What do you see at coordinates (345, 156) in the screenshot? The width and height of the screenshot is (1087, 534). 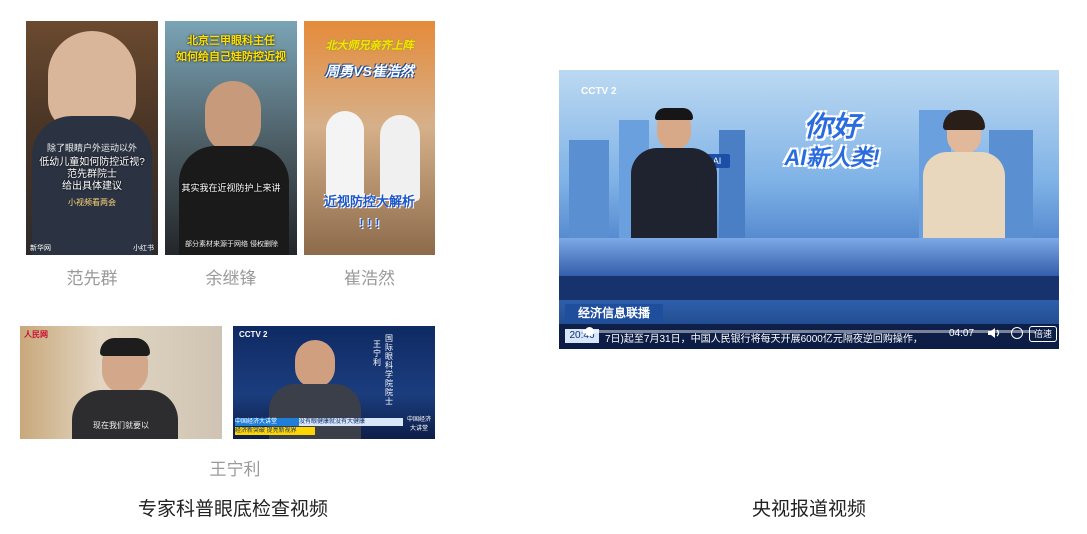 I see `doctor-left` at bounding box center [345, 156].